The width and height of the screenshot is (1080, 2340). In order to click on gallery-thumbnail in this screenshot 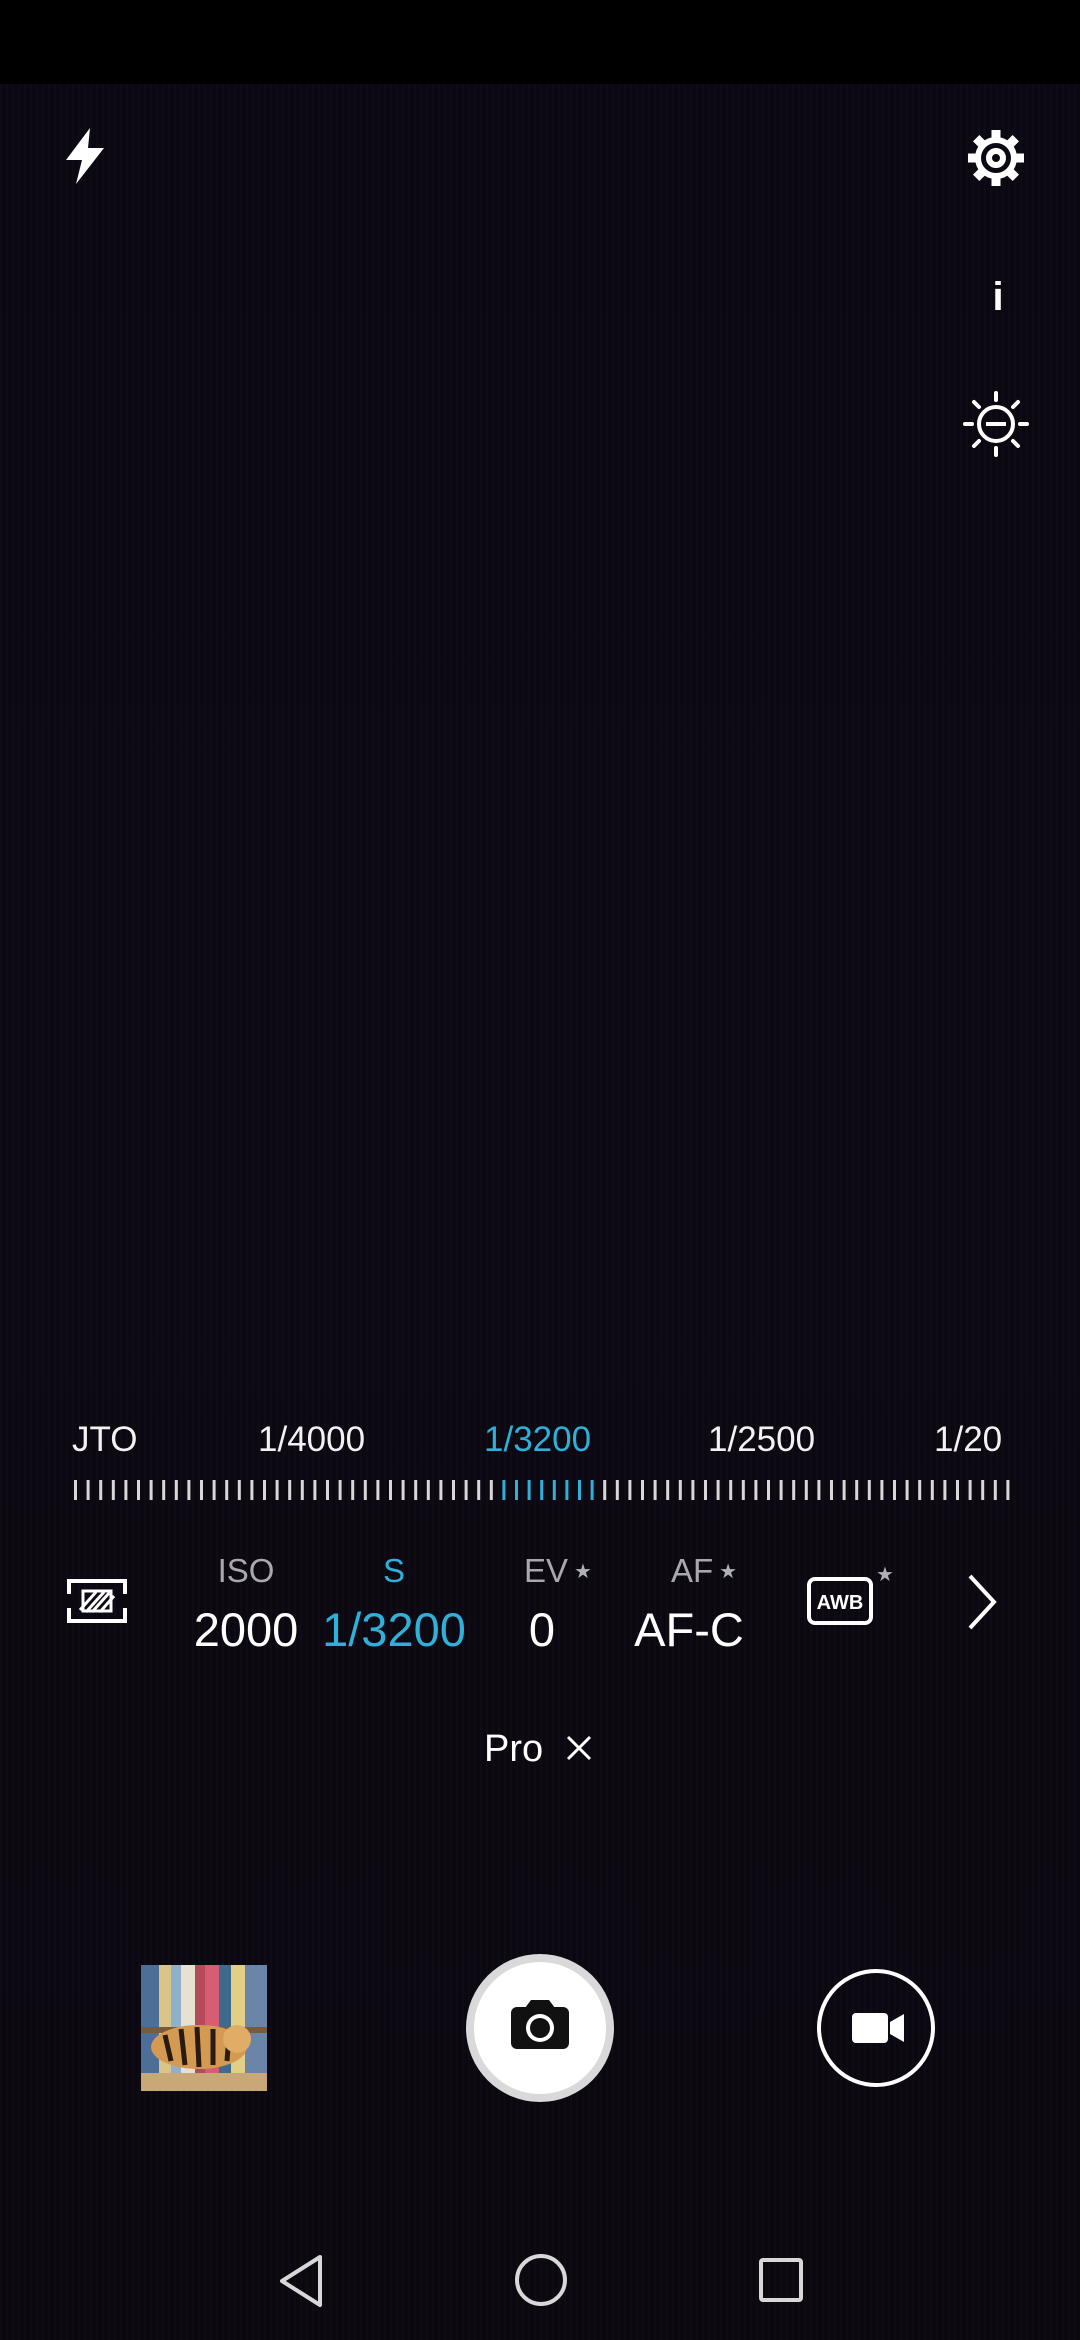, I will do `click(204, 2028)`.